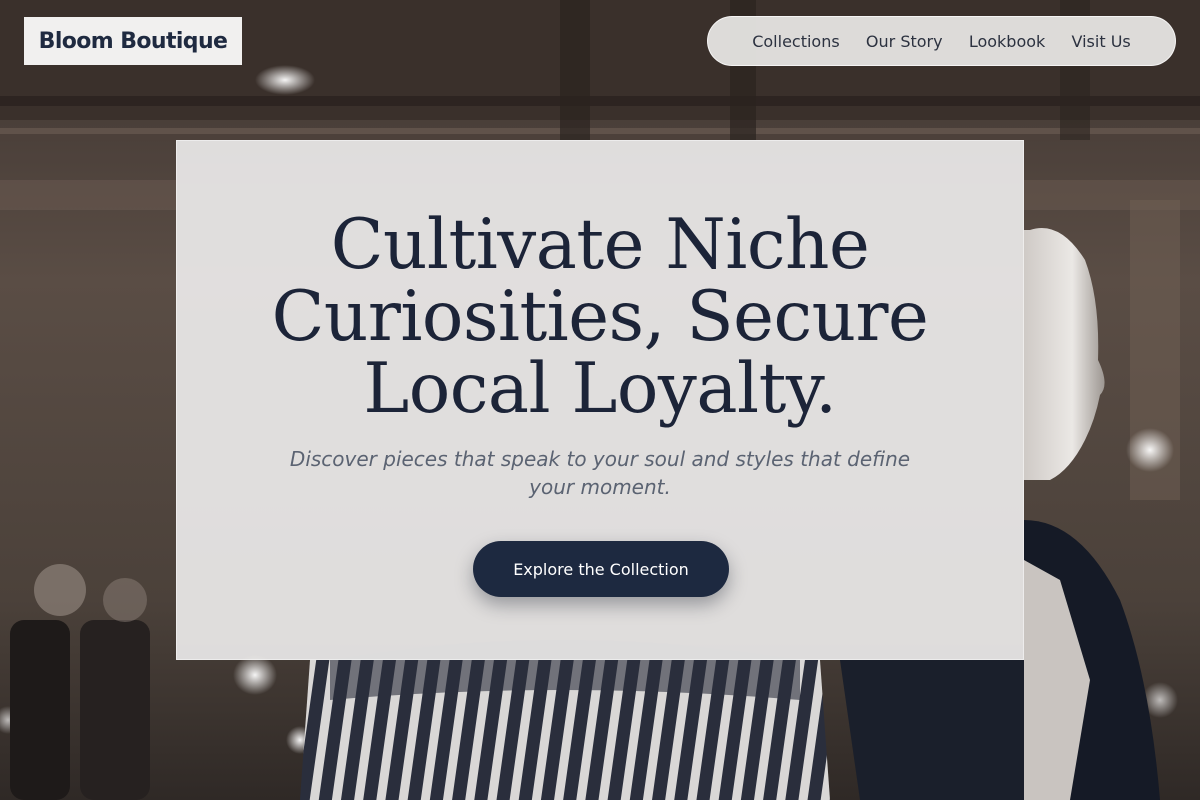  I want to click on brand-name: Bloom Boutique, so click(133, 41).